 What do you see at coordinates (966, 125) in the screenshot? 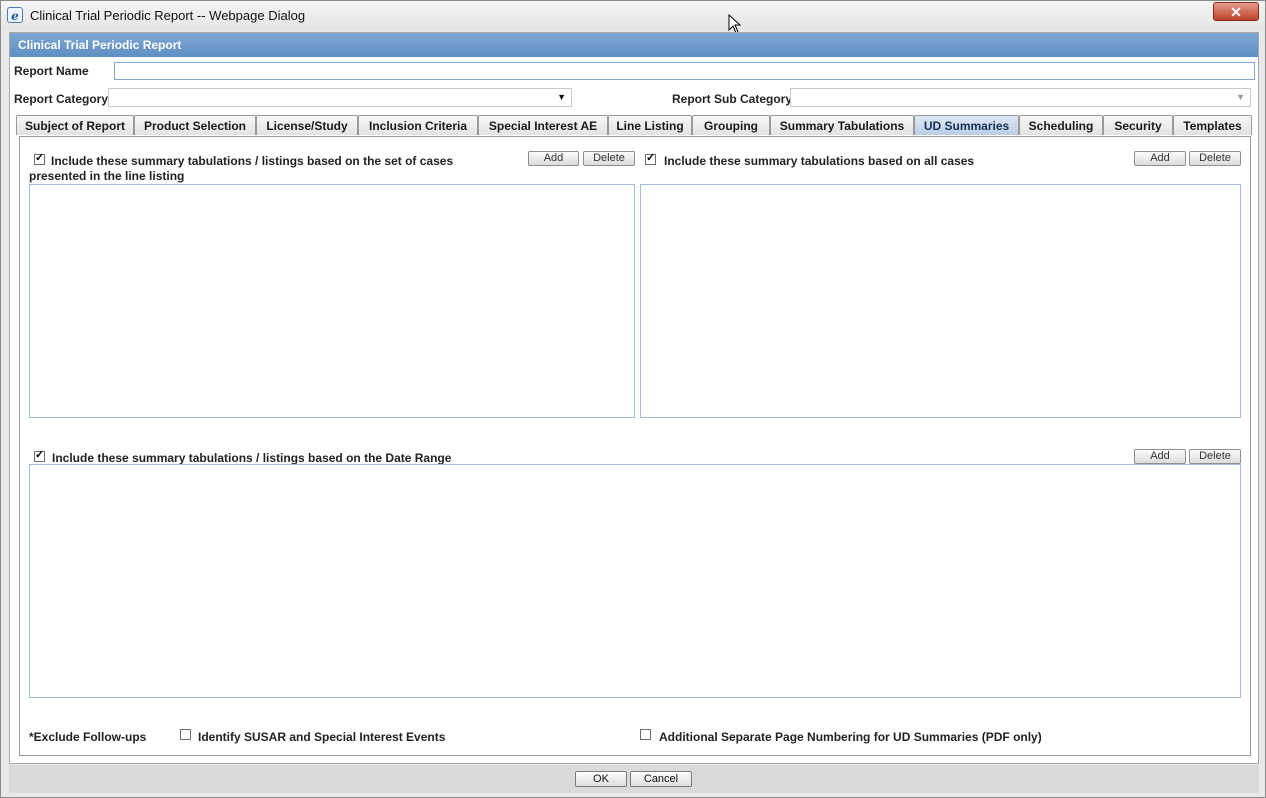
I see `tab-ud-summaries: UD Summaries` at bounding box center [966, 125].